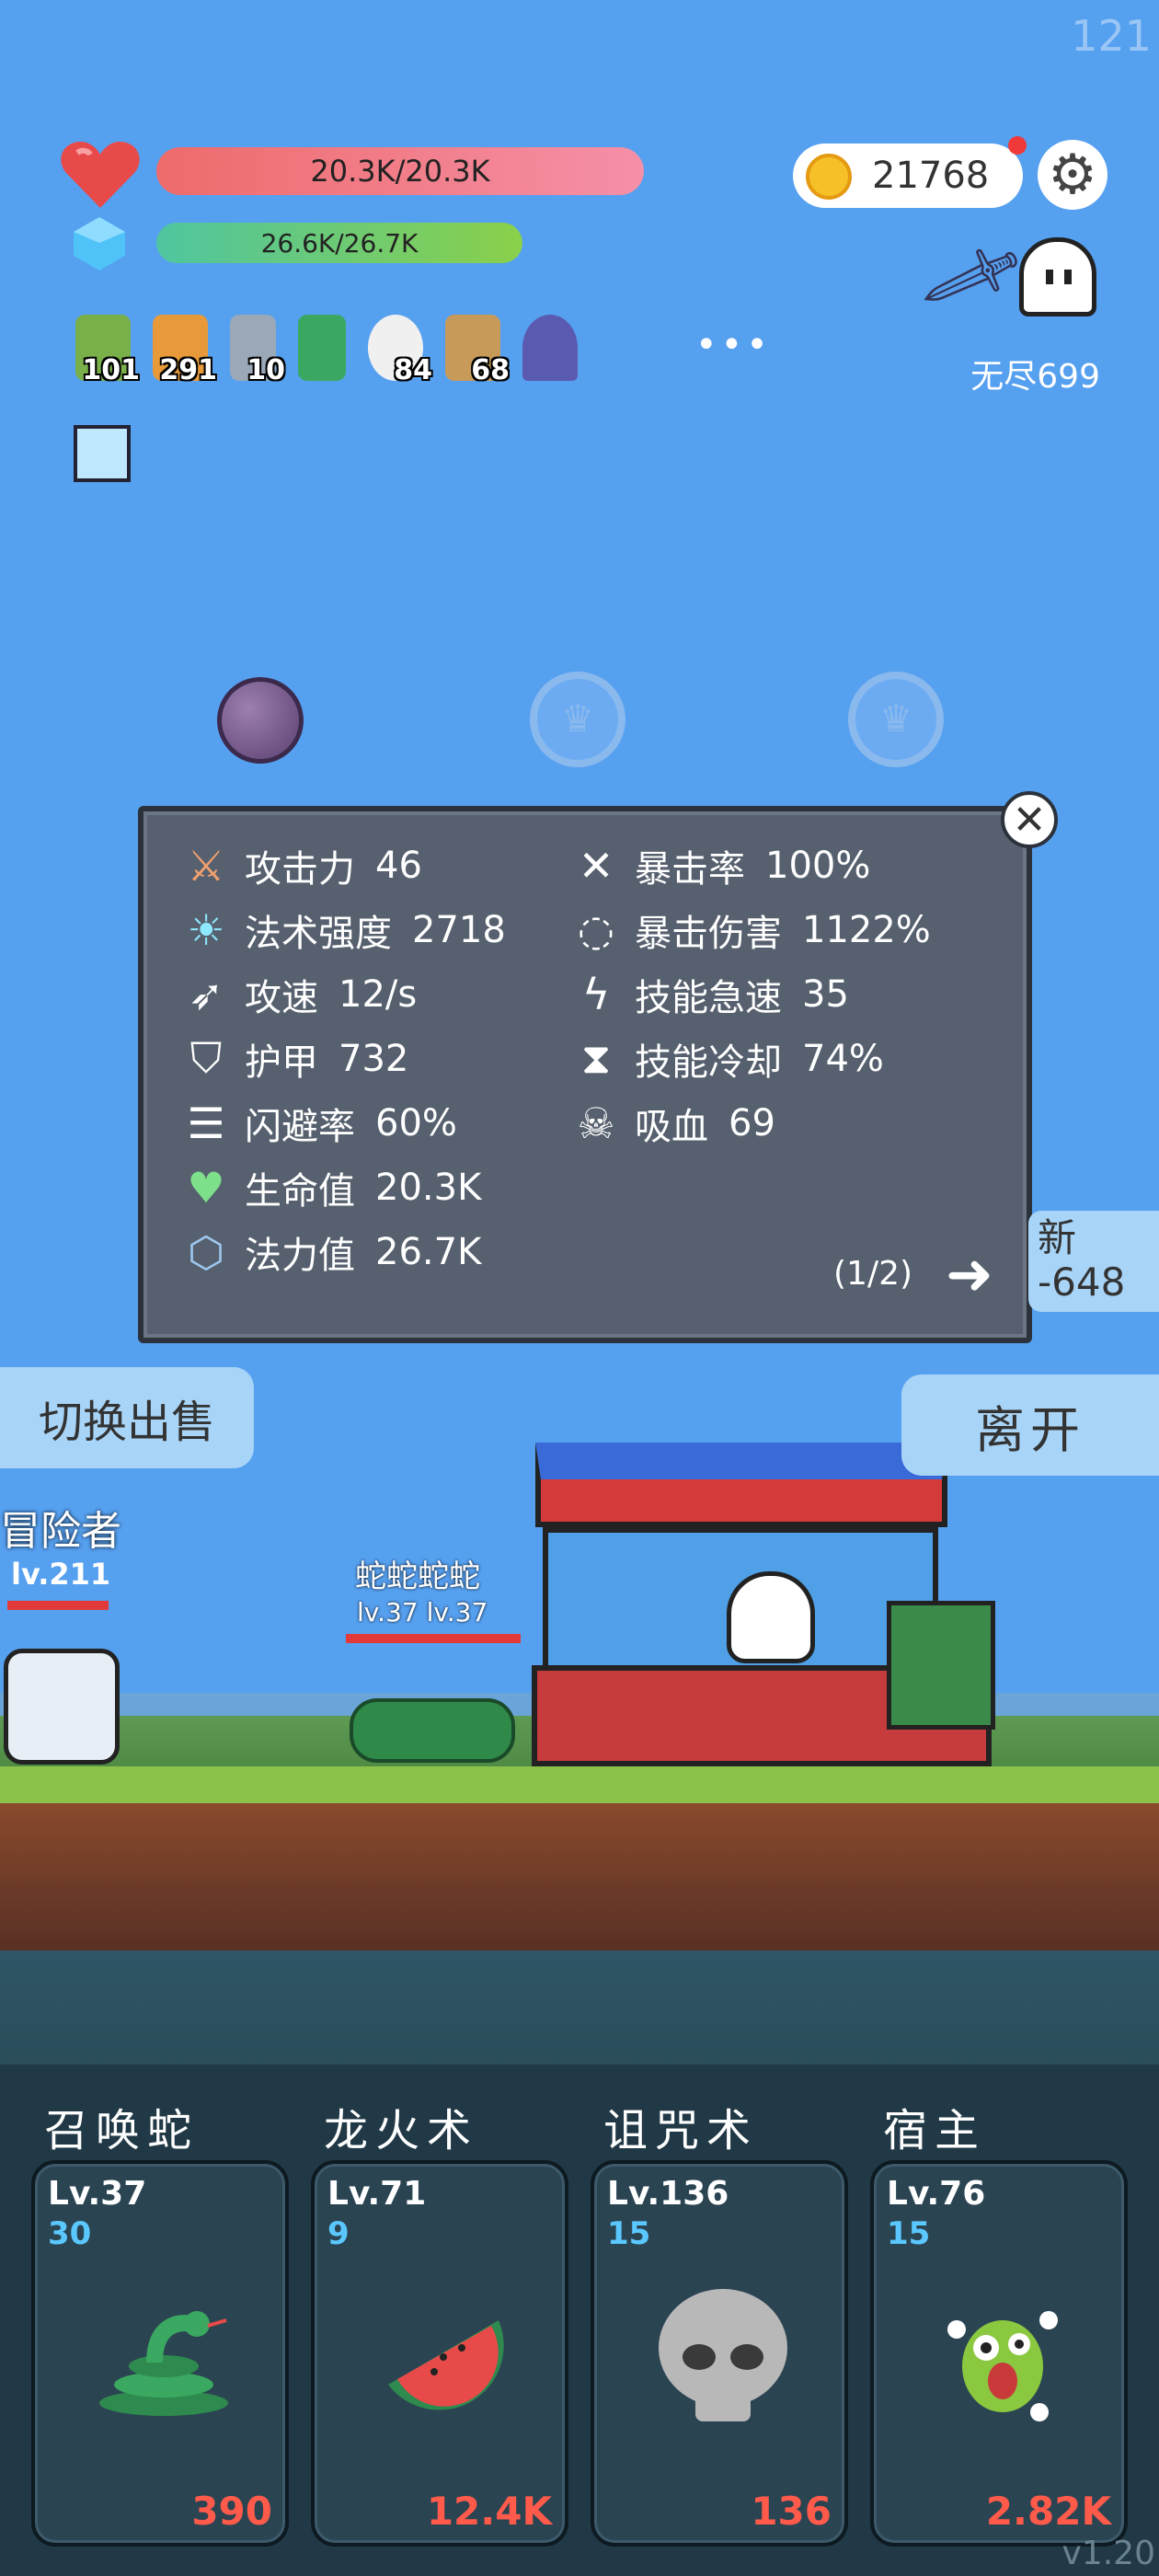 The height and width of the screenshot is (2576, 1159). What do you see at coordinates (330, 1252) in the screenshot?
I see `stat-mana: ⬡ 法力值 26.7K` at bounding box center [330, 1252].